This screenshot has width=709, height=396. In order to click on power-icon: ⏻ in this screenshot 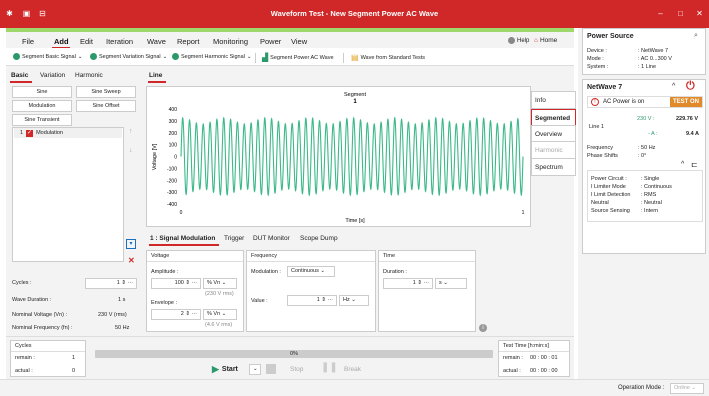, I will do `click(690, 86)`.